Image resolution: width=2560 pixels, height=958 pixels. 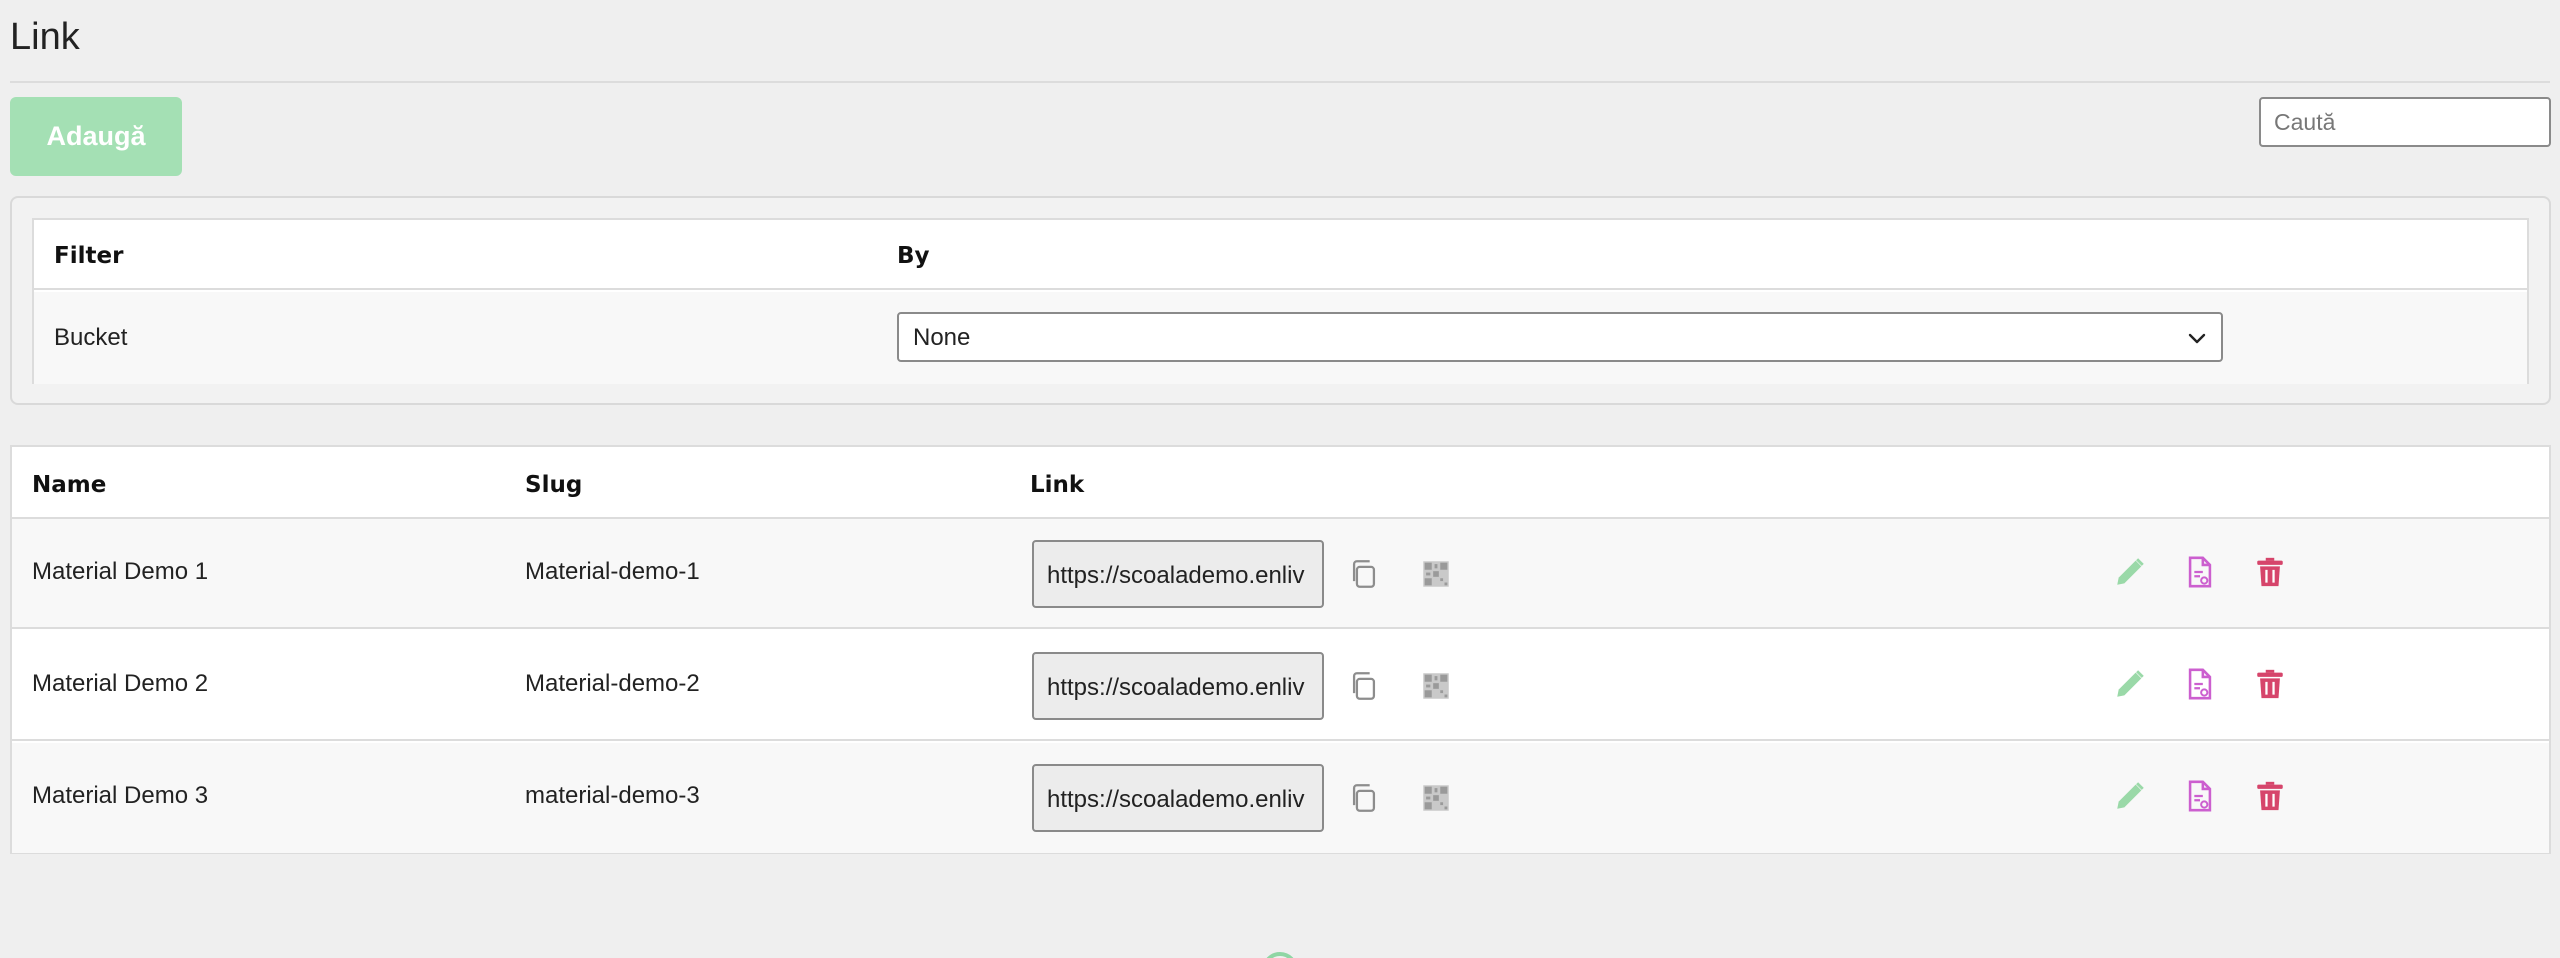 I want to click on search-input, so click(x=2405, y=122).